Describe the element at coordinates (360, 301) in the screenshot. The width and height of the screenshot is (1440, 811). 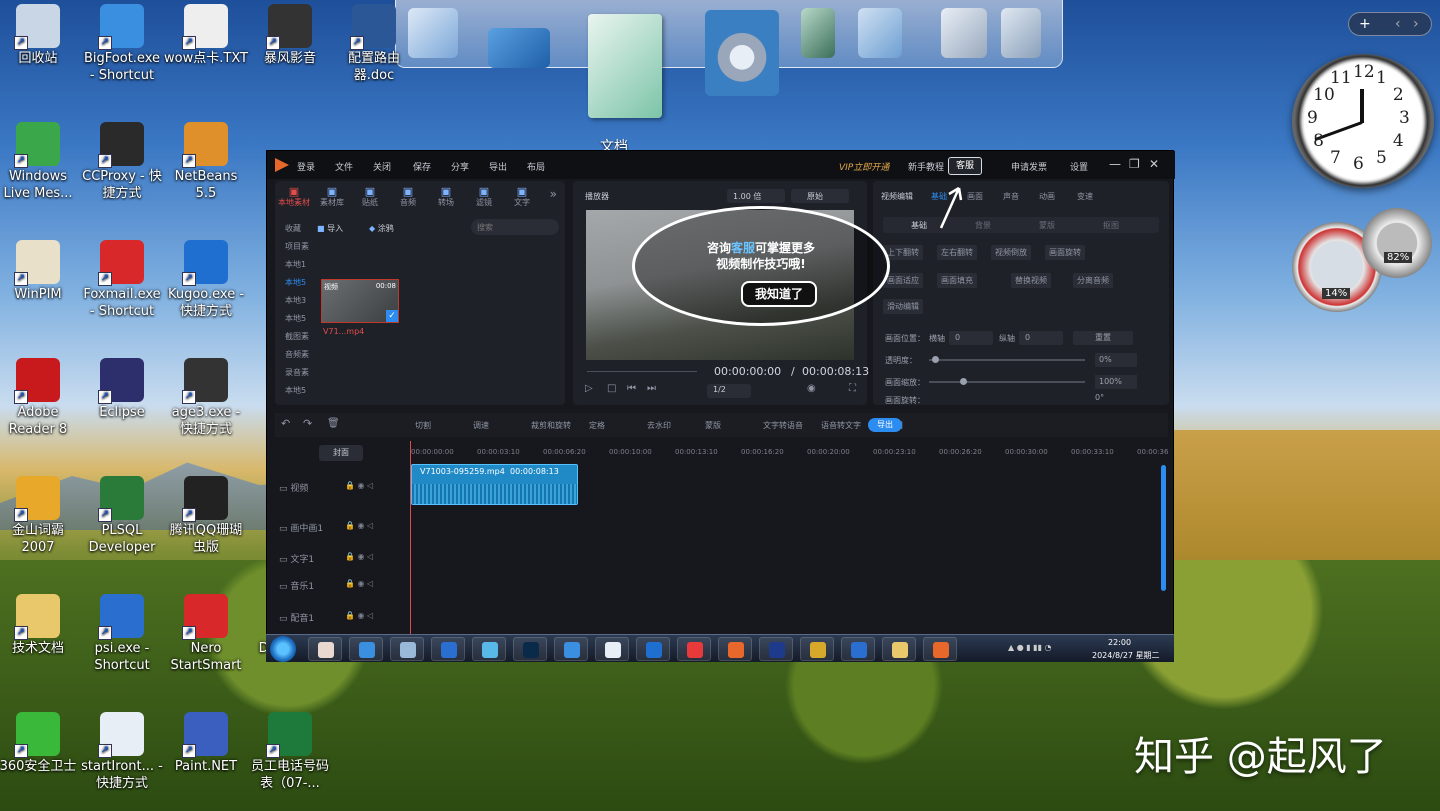
I see `media-thumbnail: 视频 00:08 ✓` at that location.